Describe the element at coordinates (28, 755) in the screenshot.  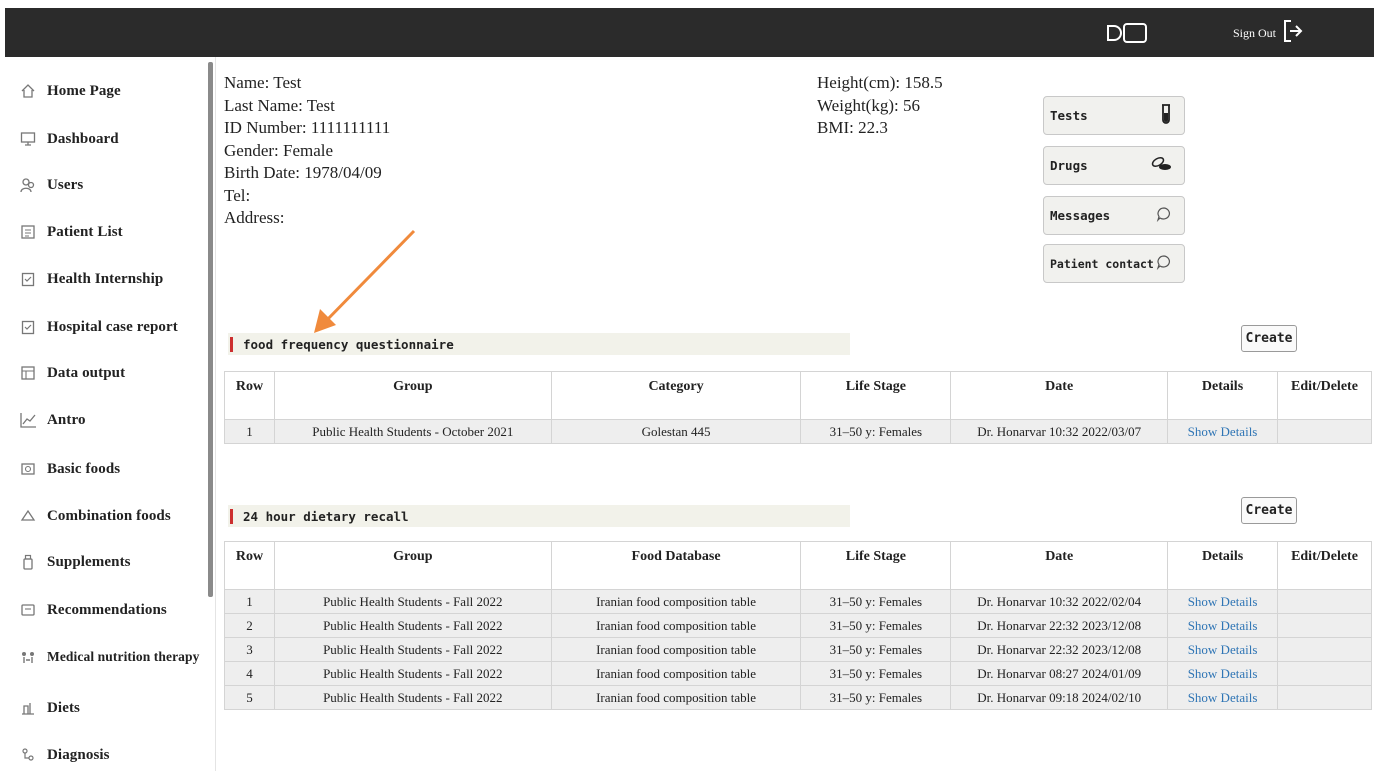
I see `diagnosis-icon` at that location.